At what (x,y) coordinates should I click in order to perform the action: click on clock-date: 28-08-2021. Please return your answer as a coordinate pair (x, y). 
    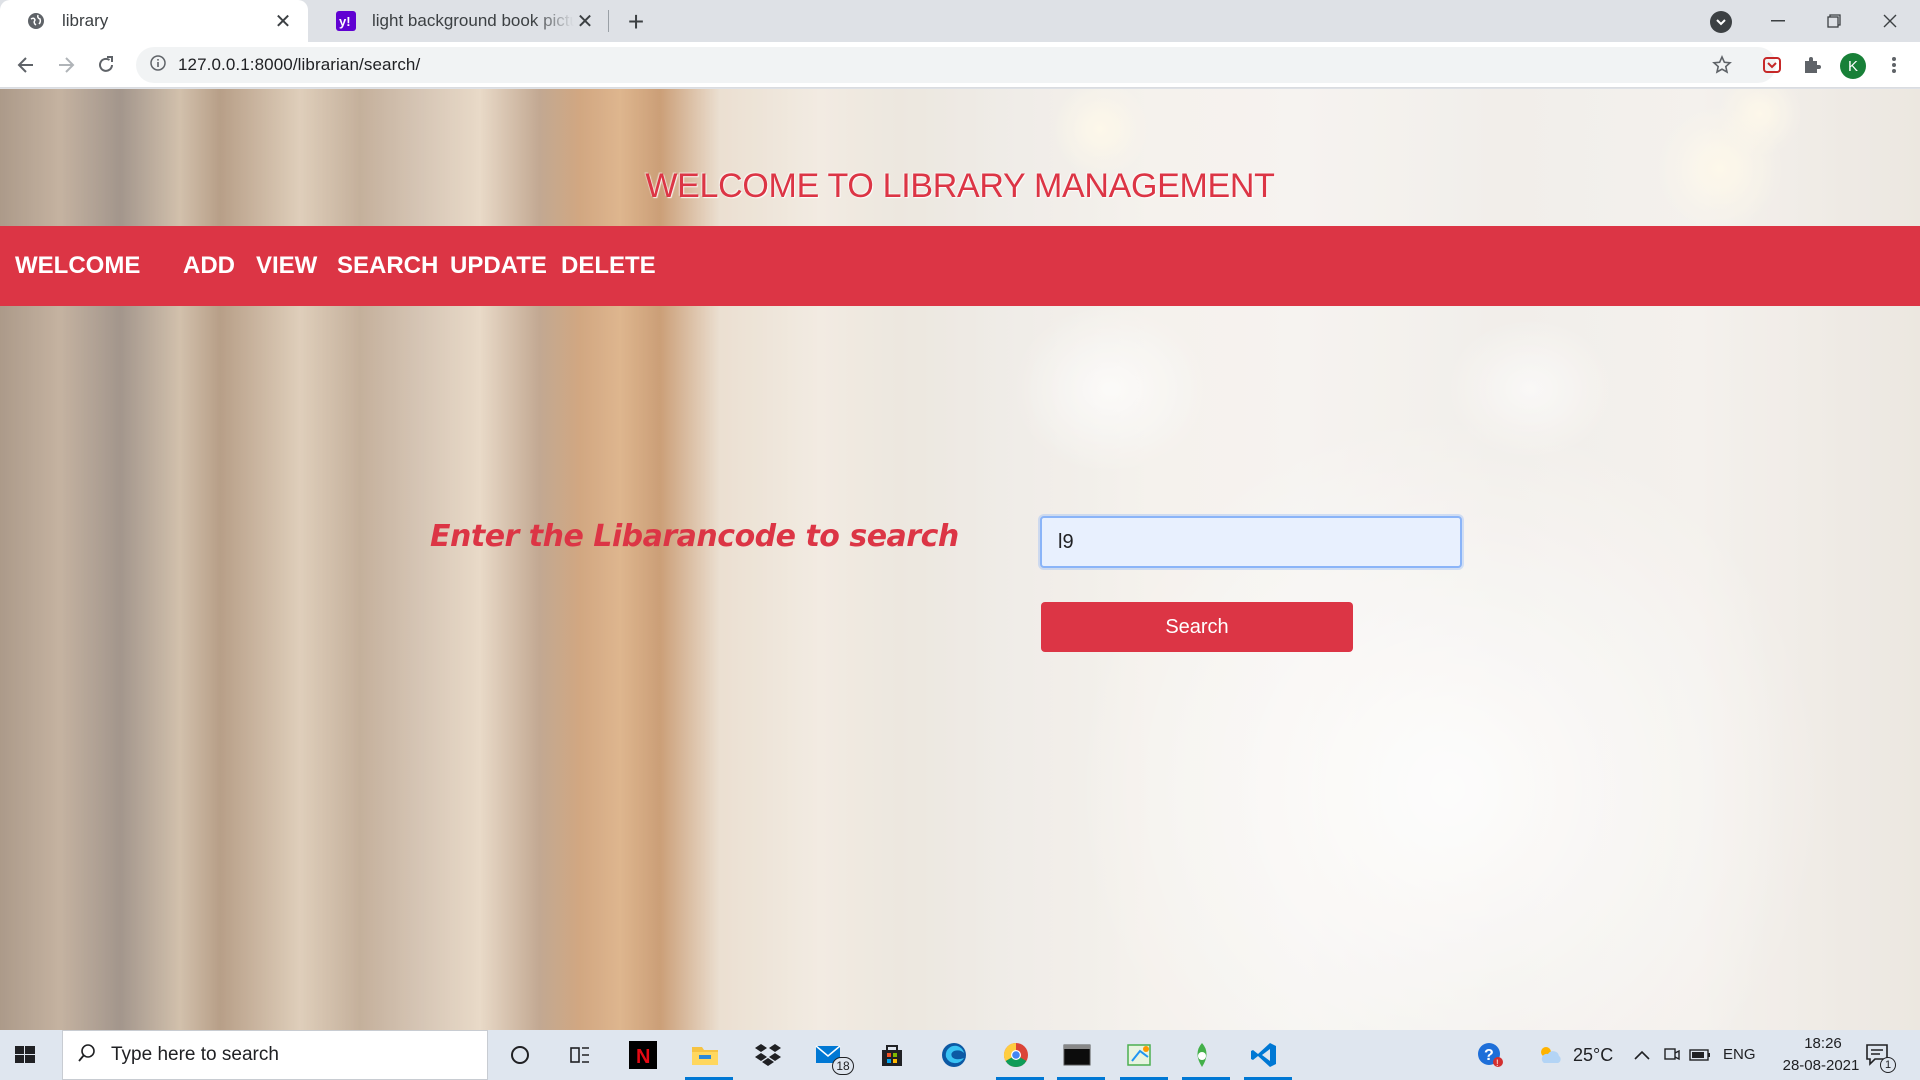
    Looking at the image, I should click on (1821, 1065).